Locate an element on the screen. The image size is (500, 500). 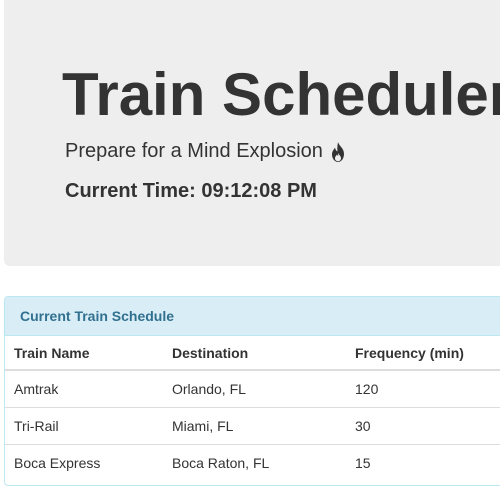
frequency-cell: 15 is located at coordinates (427, 462).